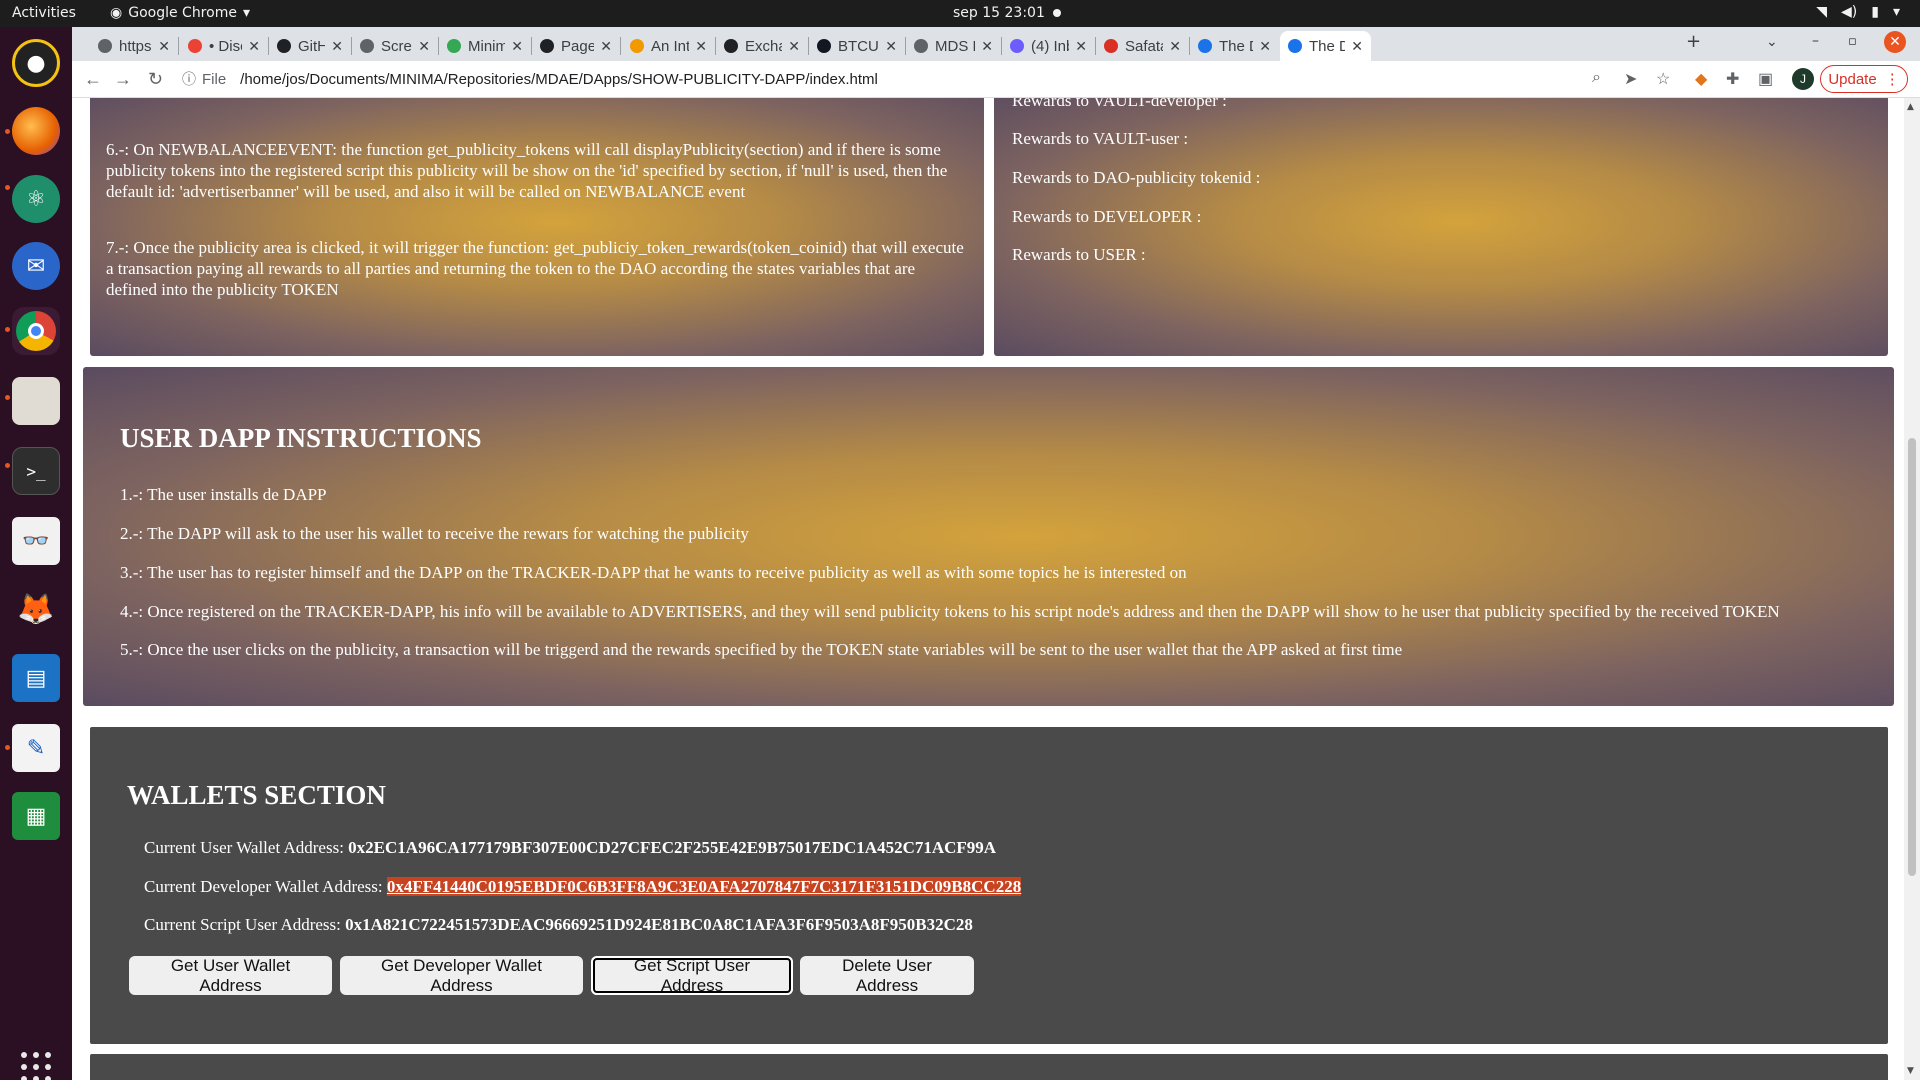 This screenshot has width=1920, height=1080. What do you see at coordinates (36, 131) in the screenshot?
I see `firefox-icon` at bounding box center [36, 131].